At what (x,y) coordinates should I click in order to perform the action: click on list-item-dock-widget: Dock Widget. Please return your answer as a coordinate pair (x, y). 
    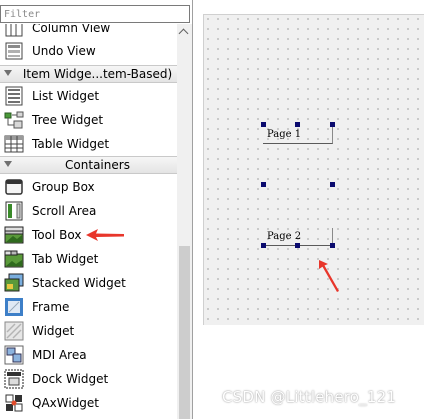
    Looking at the image, I should click on (88, 379).